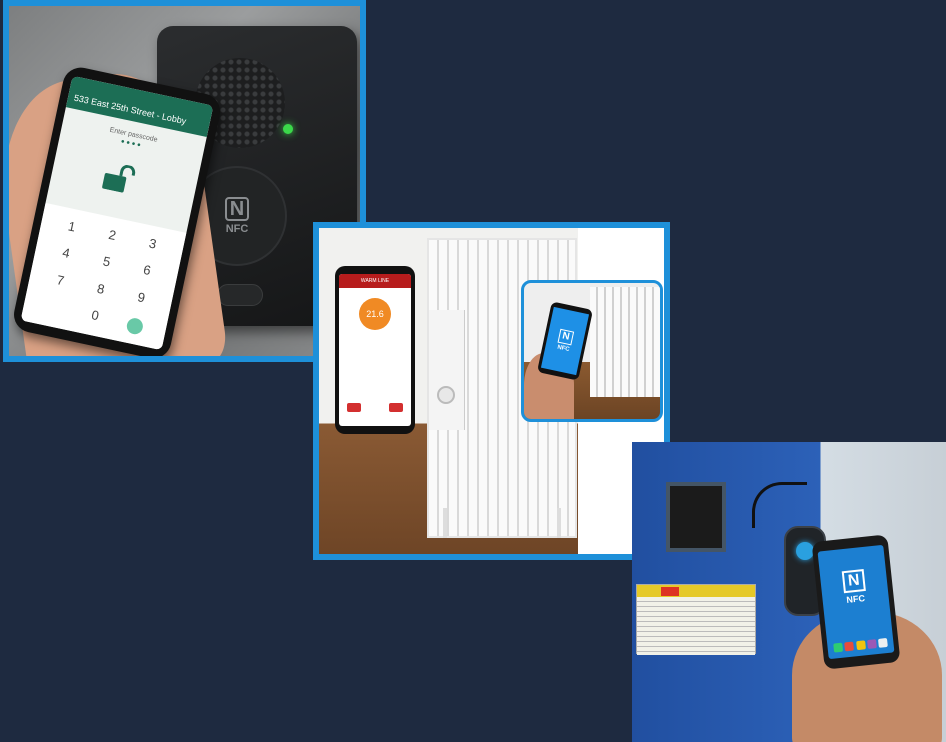  Describe the element at coordinates (60, 279) in the screenshot. I see `keypad-key: 7` at that location.